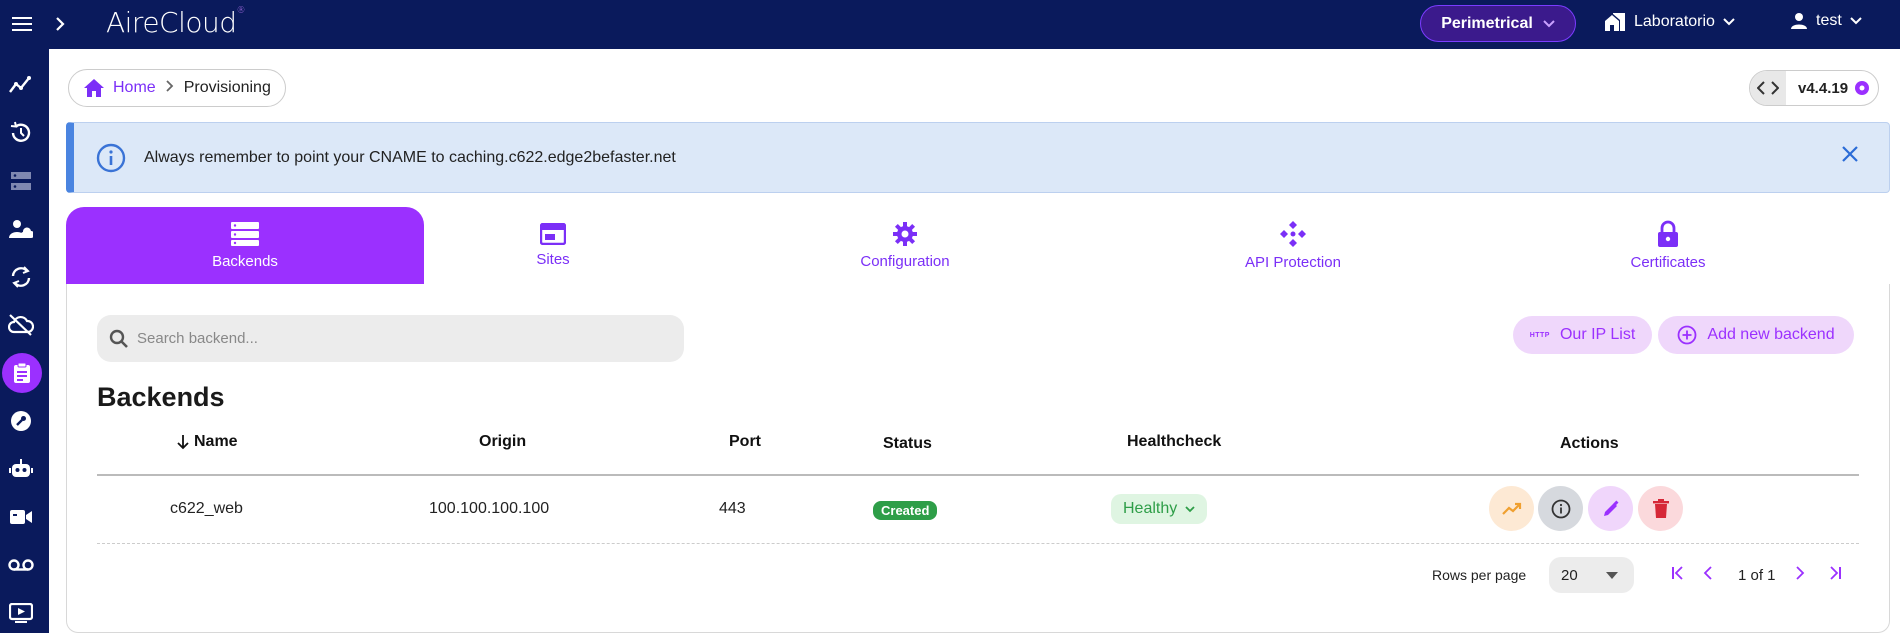 The image size is (1900, 634). Describe the element at coordinates (1757, 575) in the screenshot. I see `page-info: 1 of 1` at that location.